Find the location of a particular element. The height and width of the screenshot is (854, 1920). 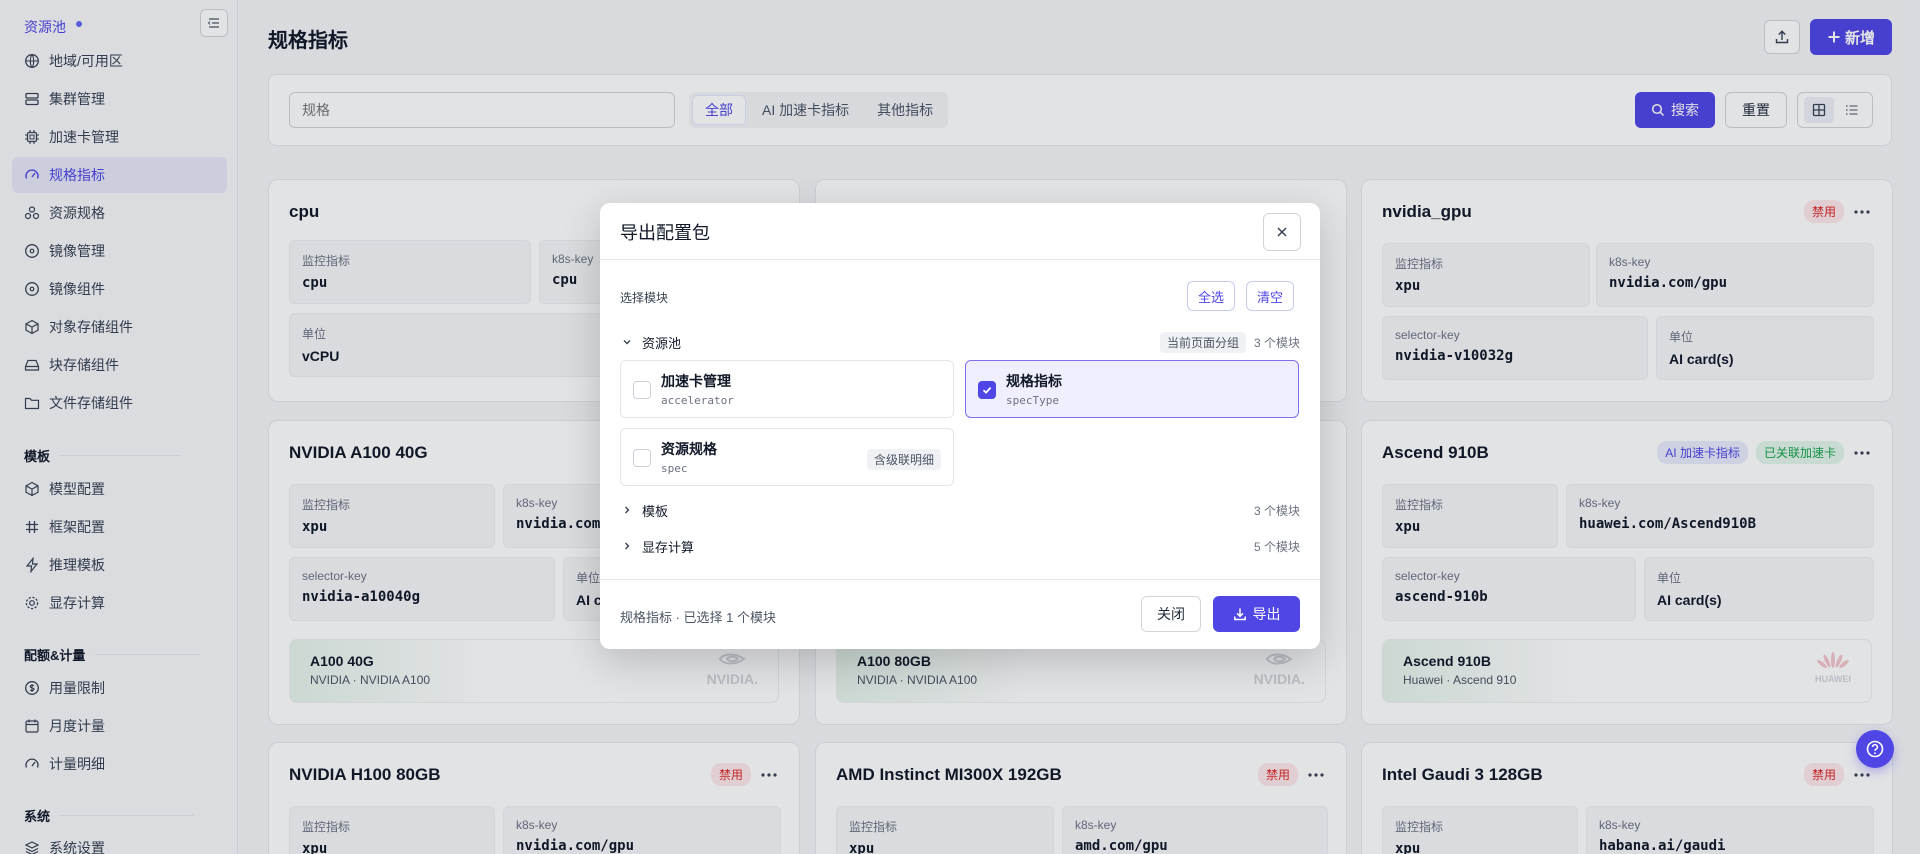

dialog-close-button is located at coordinates (1282, 232).